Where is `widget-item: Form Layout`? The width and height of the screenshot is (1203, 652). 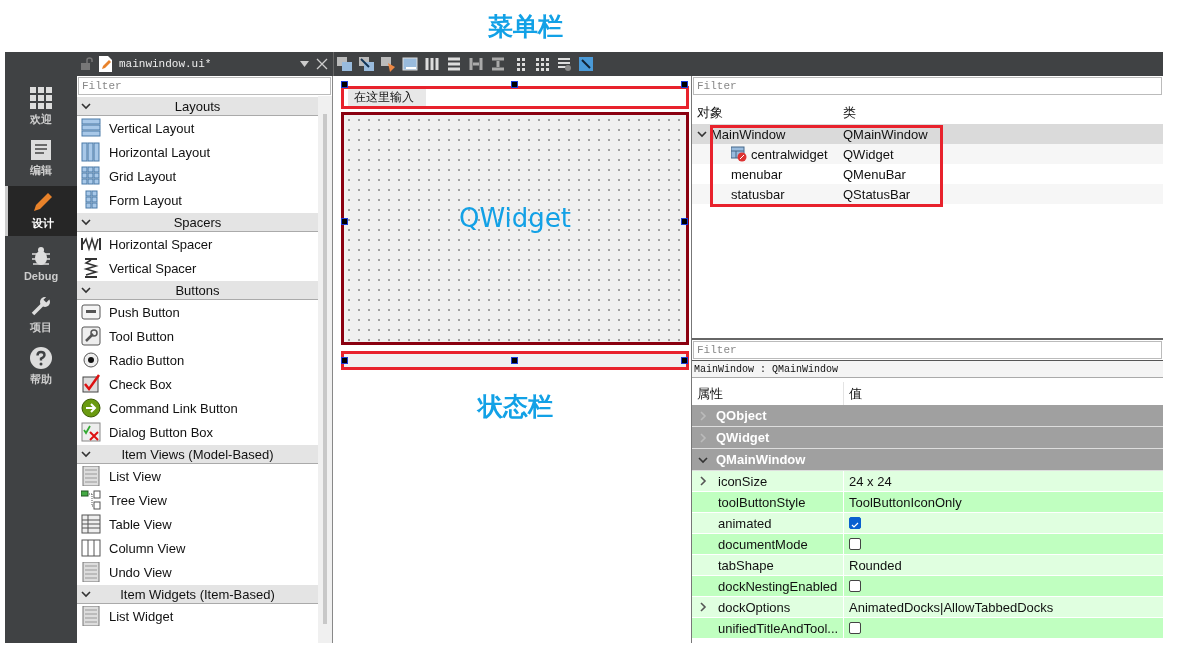 widget-item: Form Layout is located at coordinates (197, 200).